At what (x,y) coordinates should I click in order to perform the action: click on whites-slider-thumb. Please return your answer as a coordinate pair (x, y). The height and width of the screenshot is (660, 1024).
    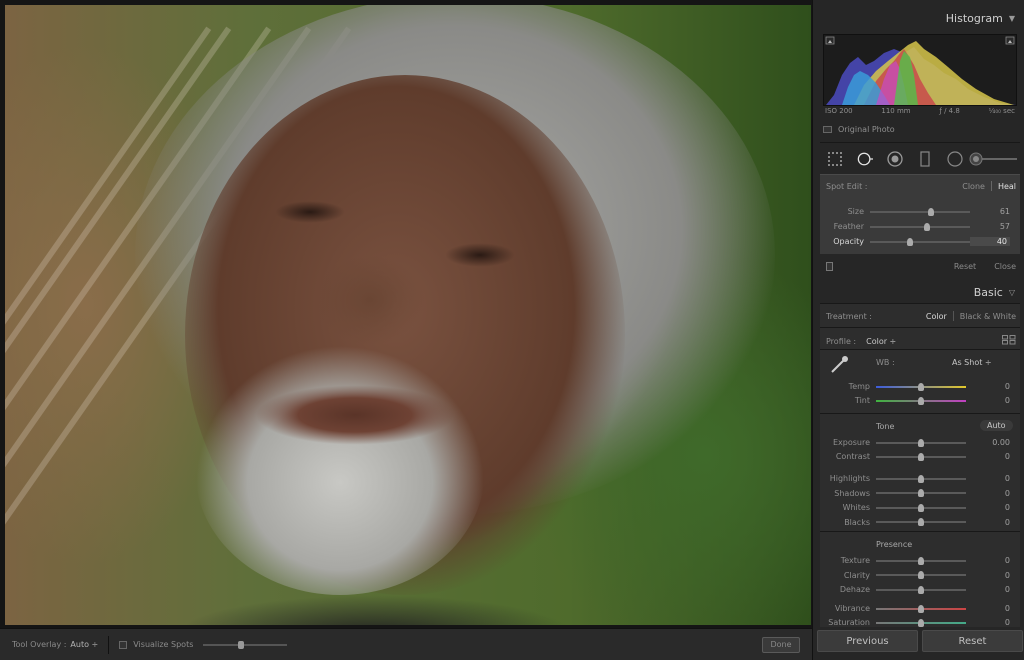
    Looking at the image, I should click on (921, 507).